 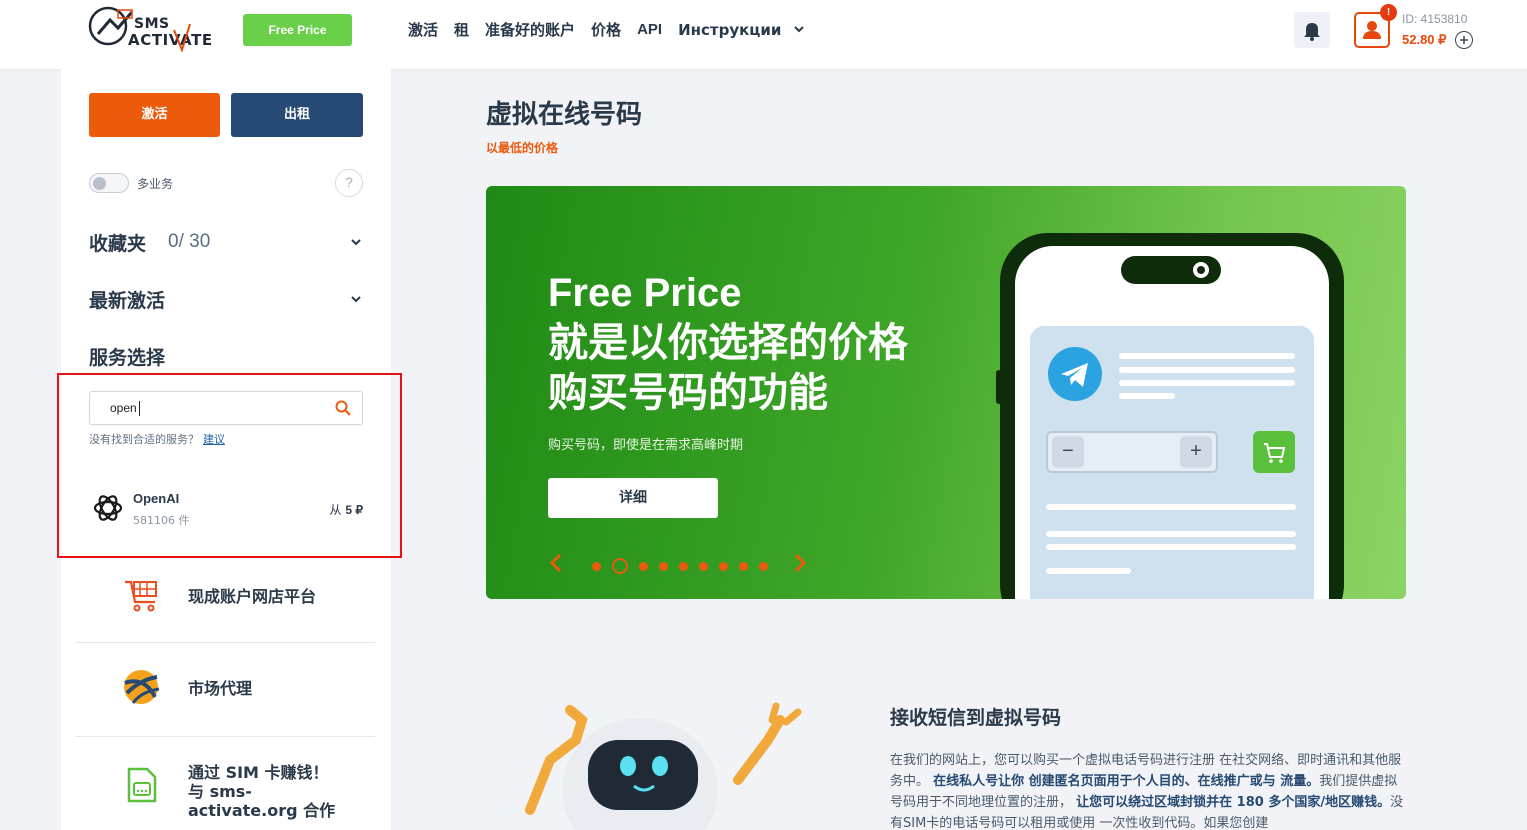 I want to click on banner-line-2: 就是以你选择的价格, so click(x=728, y=343).